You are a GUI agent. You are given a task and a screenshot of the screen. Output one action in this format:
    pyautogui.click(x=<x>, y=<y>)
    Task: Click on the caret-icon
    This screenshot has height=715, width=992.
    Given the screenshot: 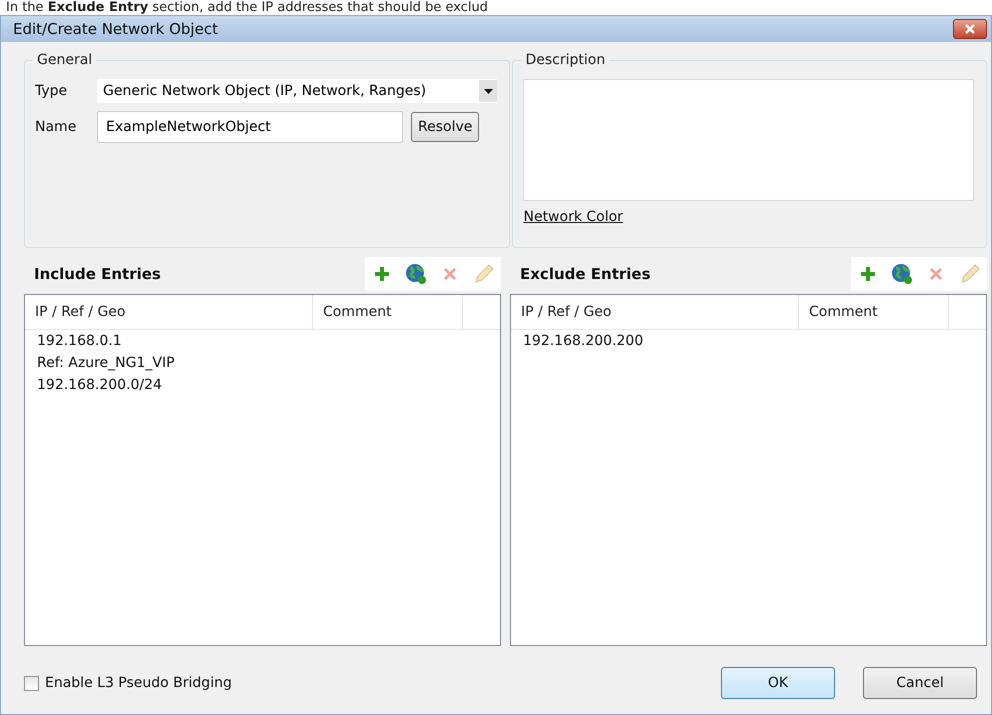 What is the action you would take?
    pyautogui.click(x=488, y=91)
    